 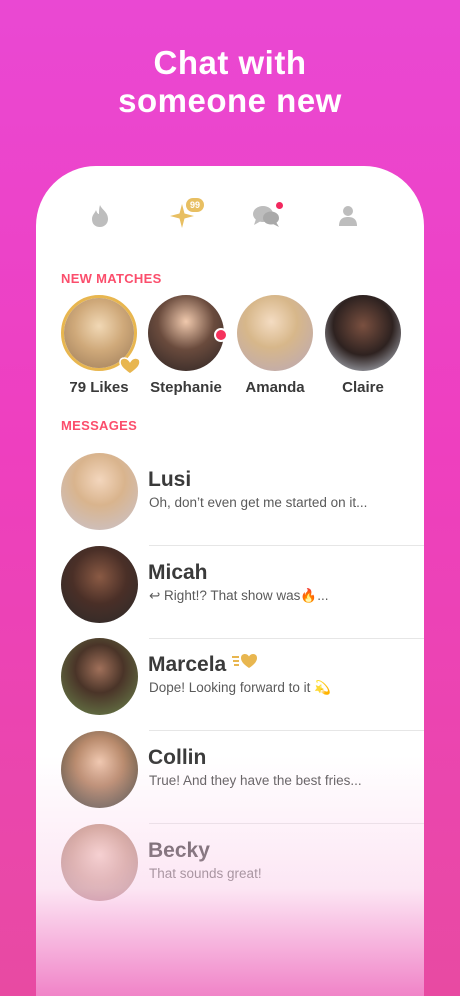 What do you see at coordinates (130, 366) in the screenshot?
I see `gold-heart-icon` at bounding box center [130, 366].